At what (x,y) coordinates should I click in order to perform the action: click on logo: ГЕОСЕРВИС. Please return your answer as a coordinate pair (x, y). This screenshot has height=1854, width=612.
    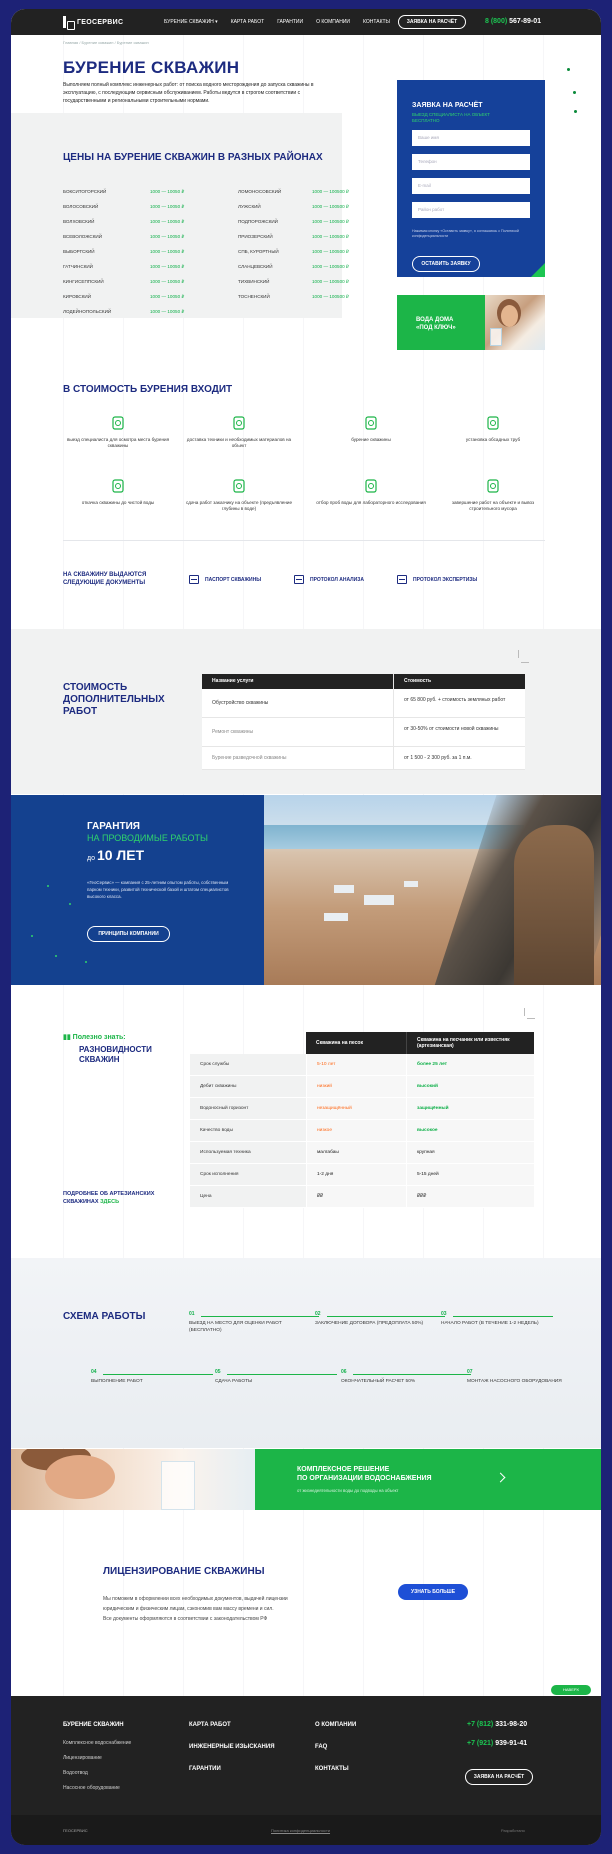
    Looking at the image, I should click on (93, 23).